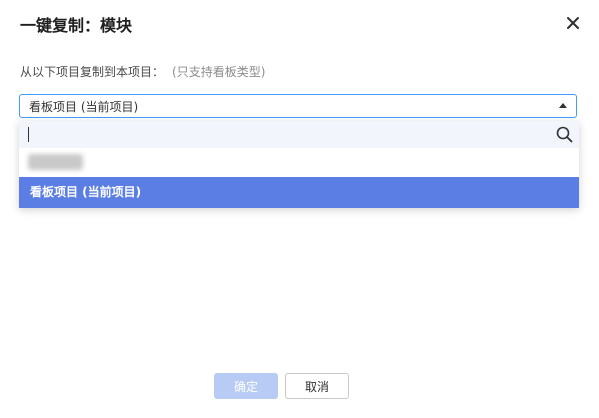  I want to click on project-select: 看板项目 (当前项目), so click(298, 106).